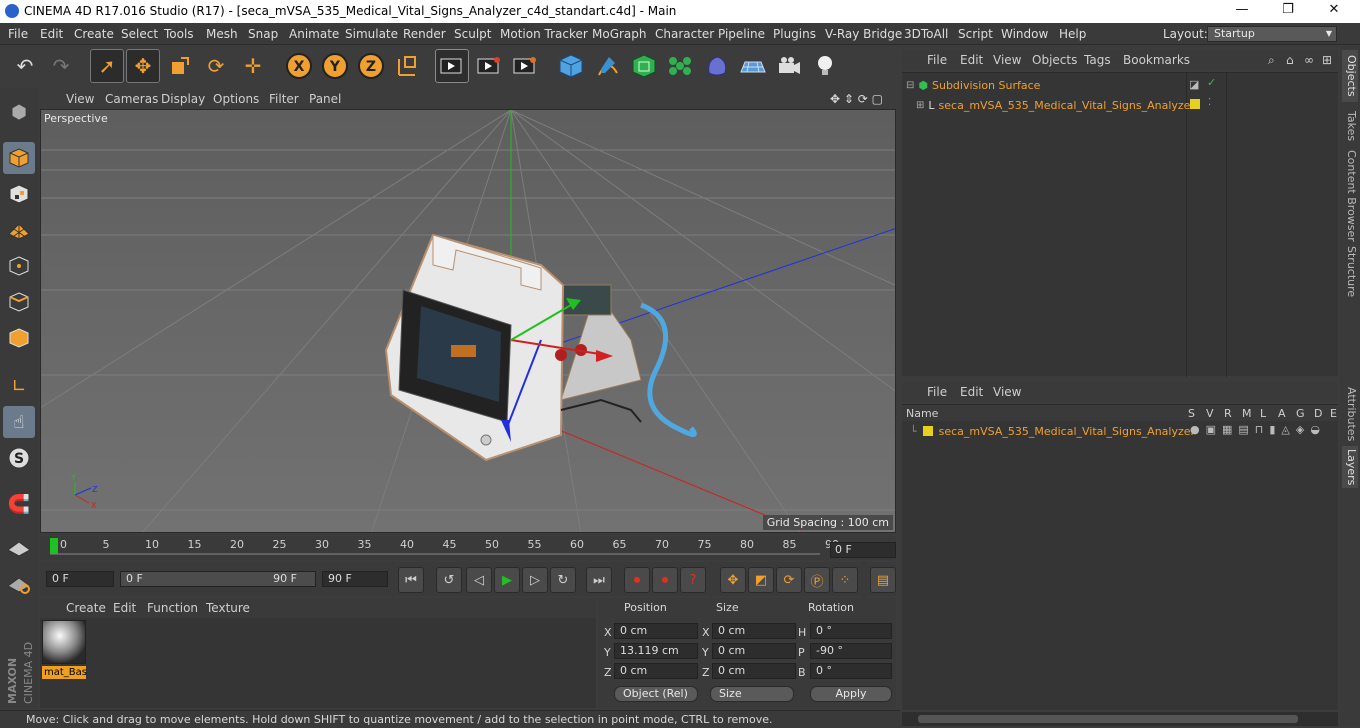 This screenshot has height=728, width=1360. Describe the element at coordinates (754, 631) in the screenshot. I see `size-x-field: 0 cm` at that location.